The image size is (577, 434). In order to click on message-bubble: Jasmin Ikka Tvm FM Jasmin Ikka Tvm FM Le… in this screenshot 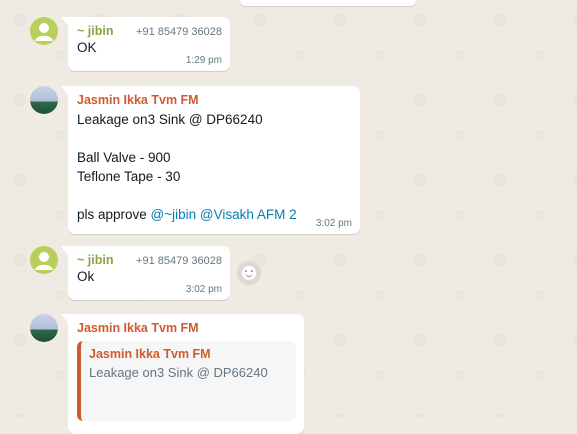, I will do `click(182, 374)`.